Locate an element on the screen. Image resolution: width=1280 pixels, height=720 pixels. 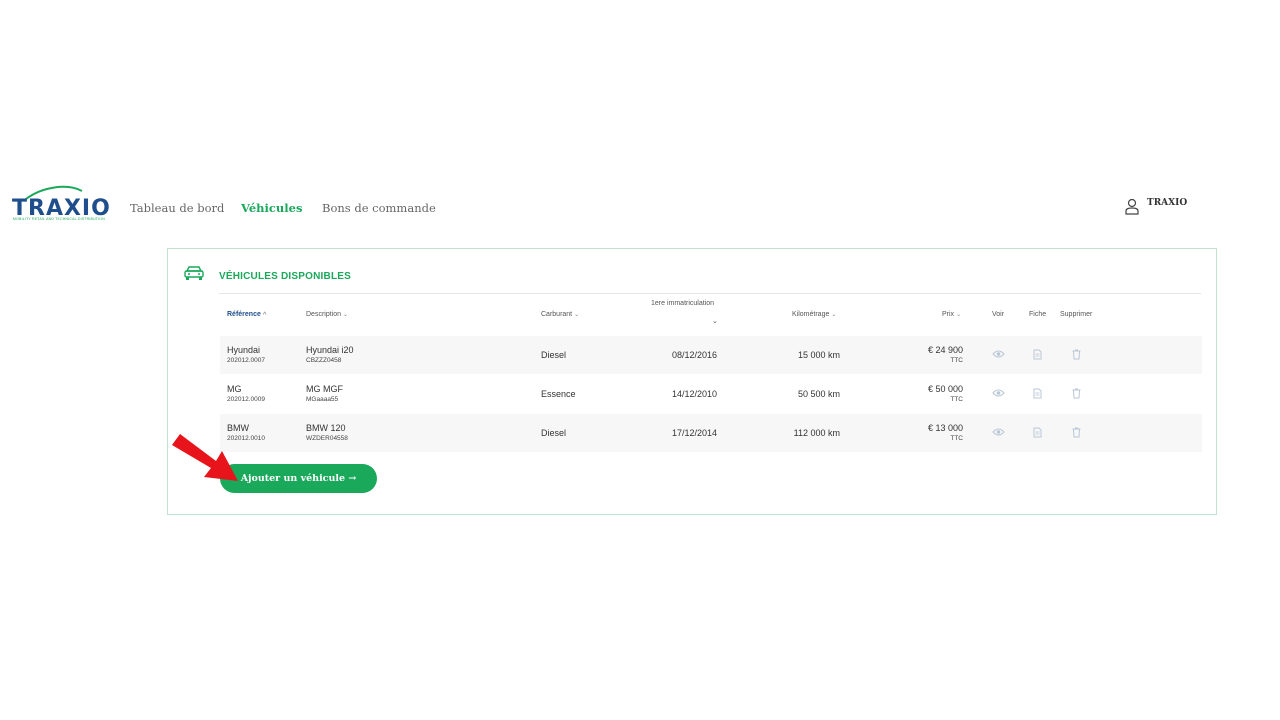
row-mileage: 50 500 km is located at coordinates (818, 394).